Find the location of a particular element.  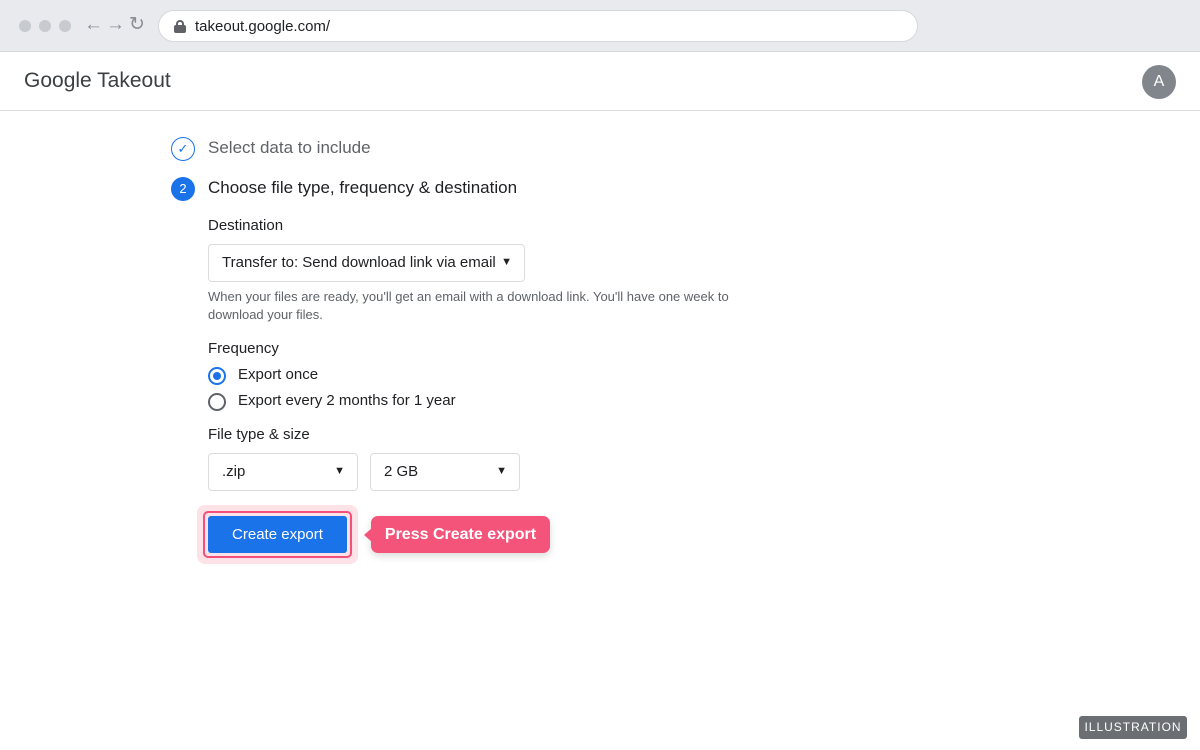

export-once-radio is located at coordinates (217, 376).